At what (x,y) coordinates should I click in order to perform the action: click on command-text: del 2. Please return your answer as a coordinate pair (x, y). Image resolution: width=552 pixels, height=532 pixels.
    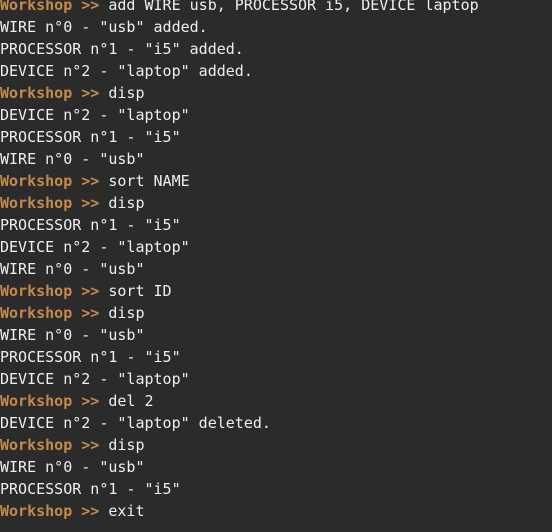
    Looking at the image, I should click on (131, 401).